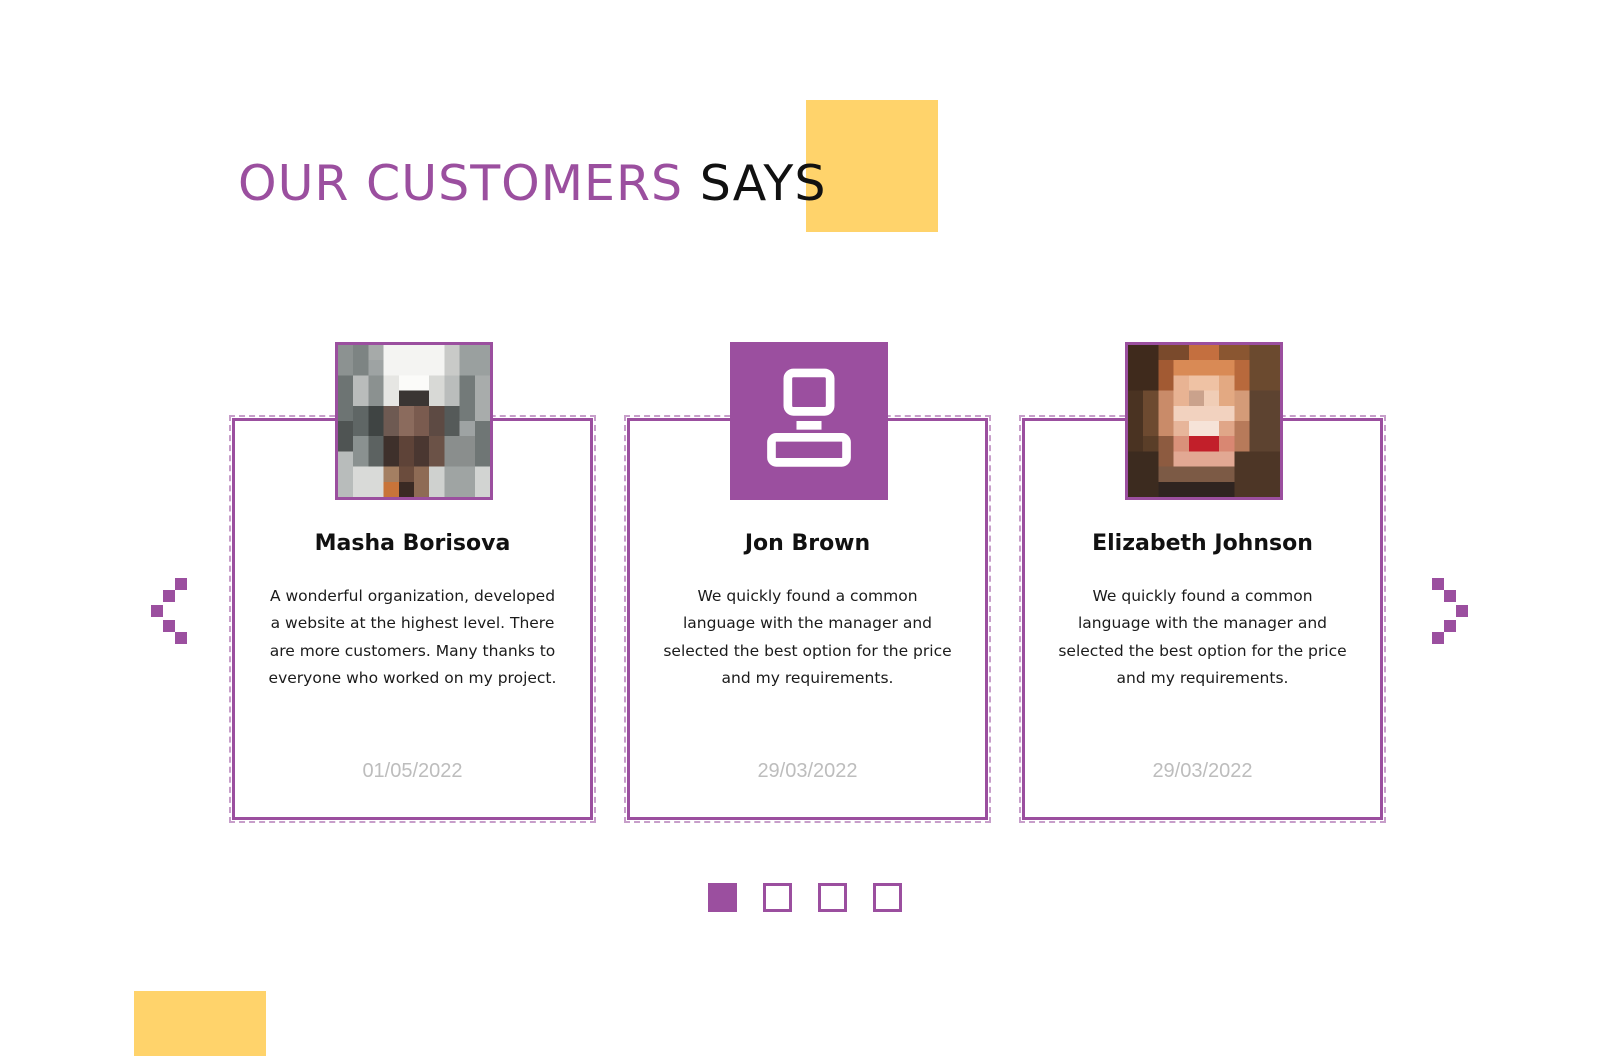 This screenshot has width=1608, height=1056. Describe the element at coordinates (412, 771) in the screenshot. I see `review-date: 01/05/2022` at that location.